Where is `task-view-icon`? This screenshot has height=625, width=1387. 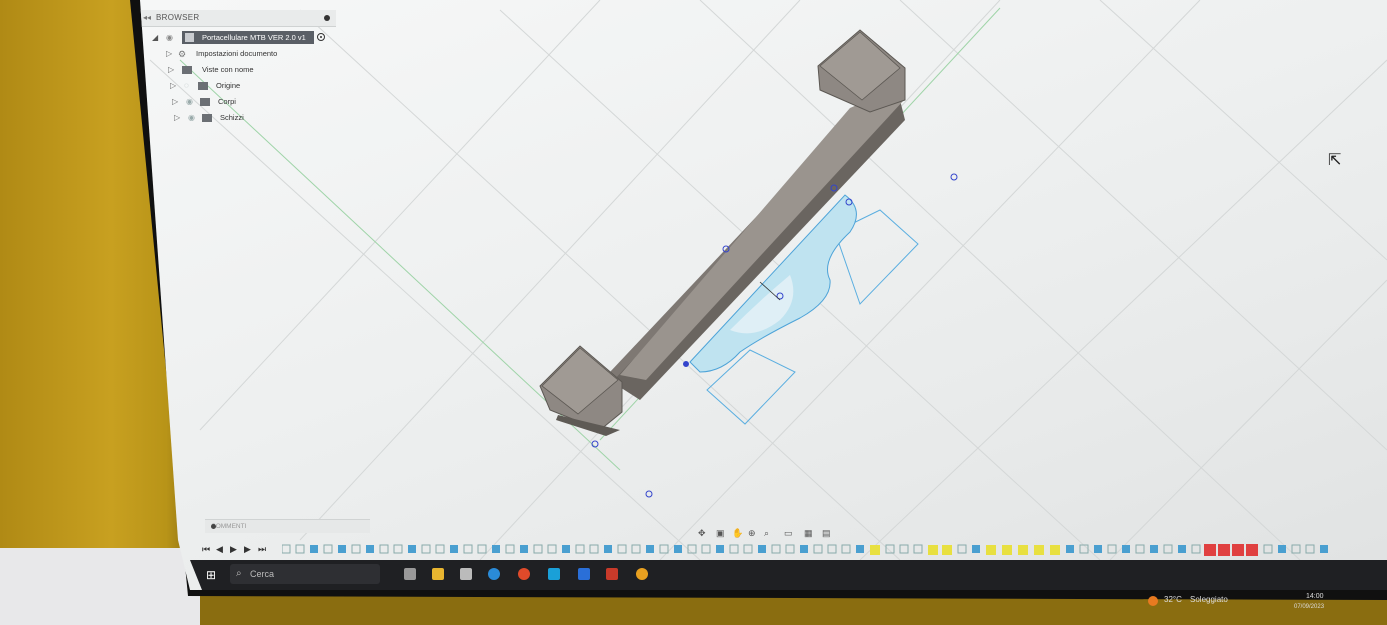
task-view-icon is located at coordinates (410, 574).